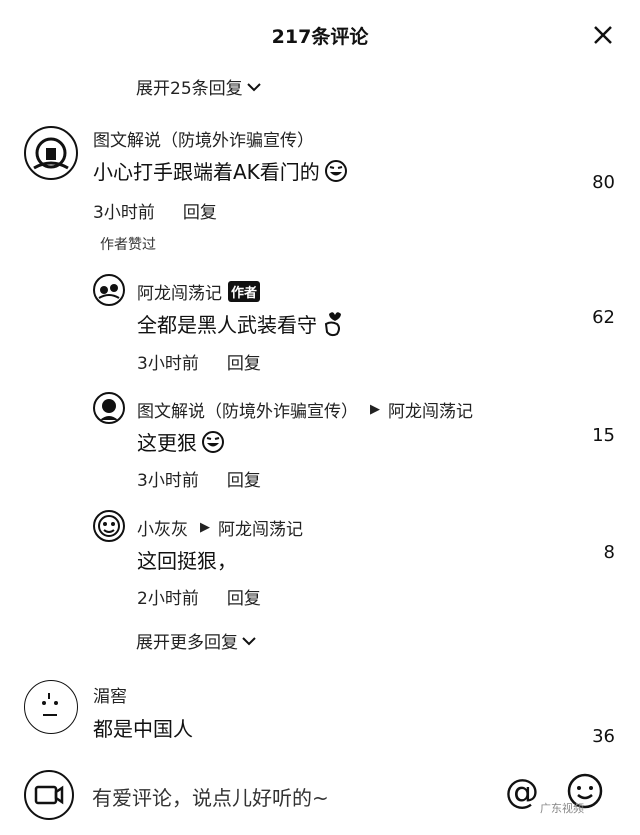 The height and width of the screenshot is (835, 640). I want to click on comment-text: 小心打手跟端着AK看门的, so click(220, 170).